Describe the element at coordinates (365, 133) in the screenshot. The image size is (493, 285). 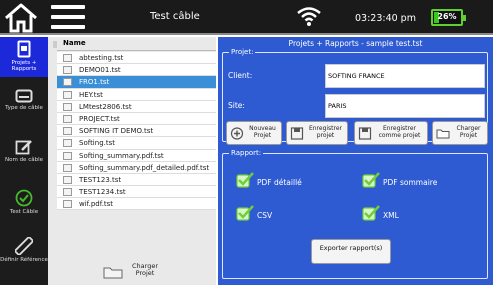
I see `save-as-icon` at that location.